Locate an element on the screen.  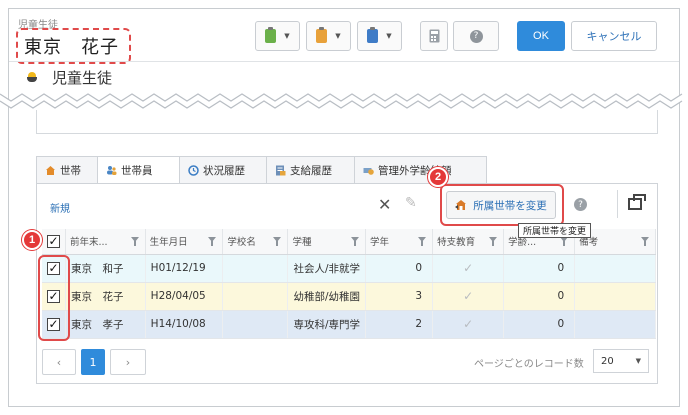
tab-household: 世帯 is located at coordinates (67, 170).